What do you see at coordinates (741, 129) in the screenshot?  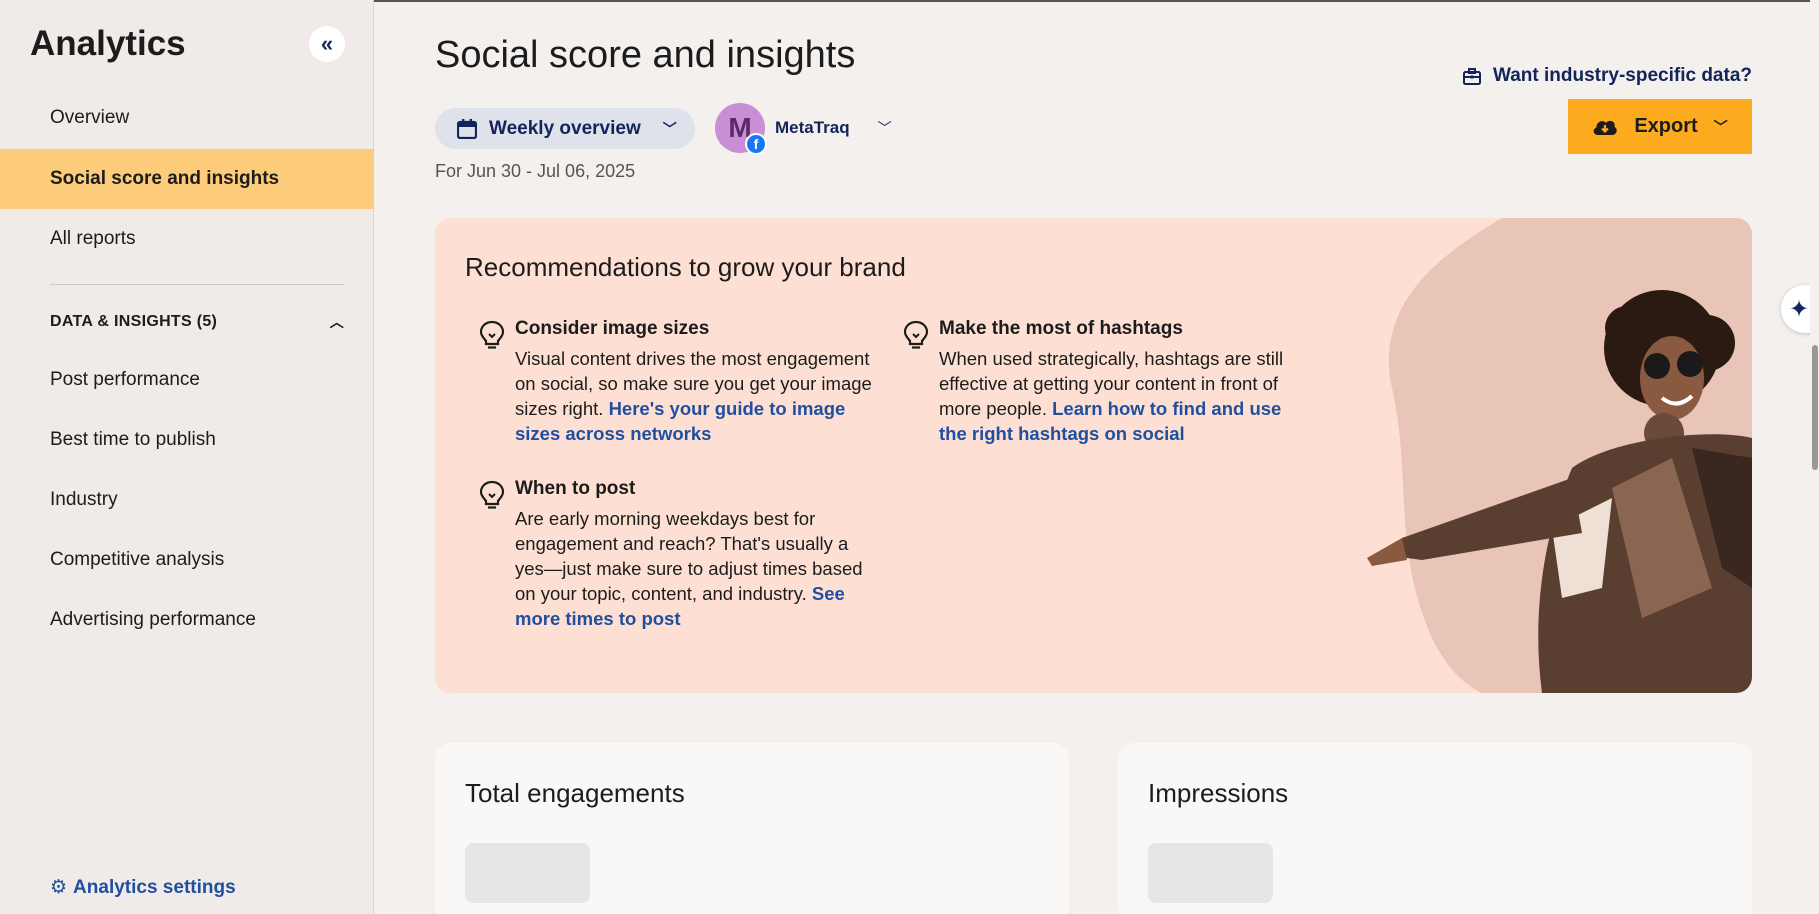 I see `avatar: M f` at bounding box center [741, 129].